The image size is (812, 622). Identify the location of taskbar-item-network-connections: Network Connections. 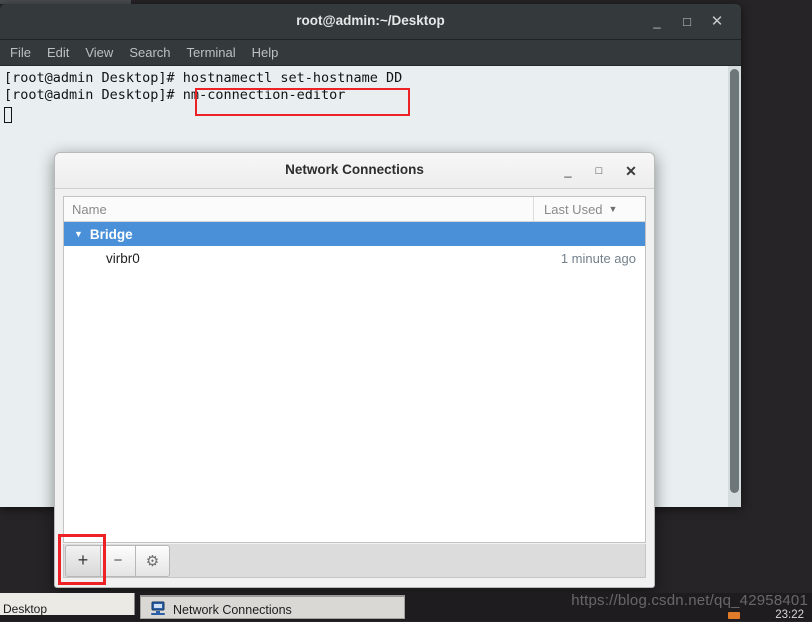
(272, 607).